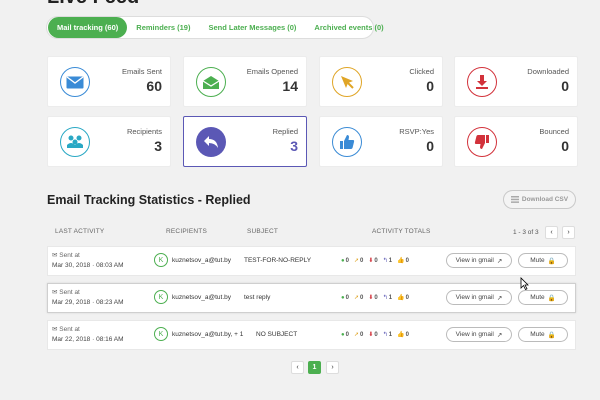 This screenshot has height=400, width=600. What do you see at coordinates (144, 131) in the screenshot?
I see `card-label: Recipients` at bounding box center [144, 131].